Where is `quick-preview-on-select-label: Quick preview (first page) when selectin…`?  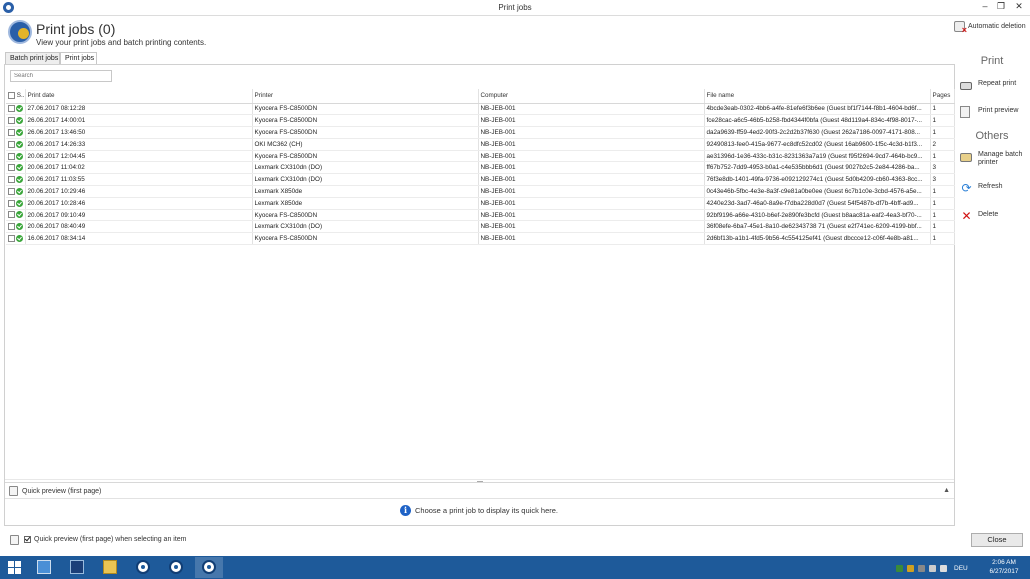 quick-preview-on-select-label: Quick preview (first page) when selectin… is located at coordinates (110, 539).